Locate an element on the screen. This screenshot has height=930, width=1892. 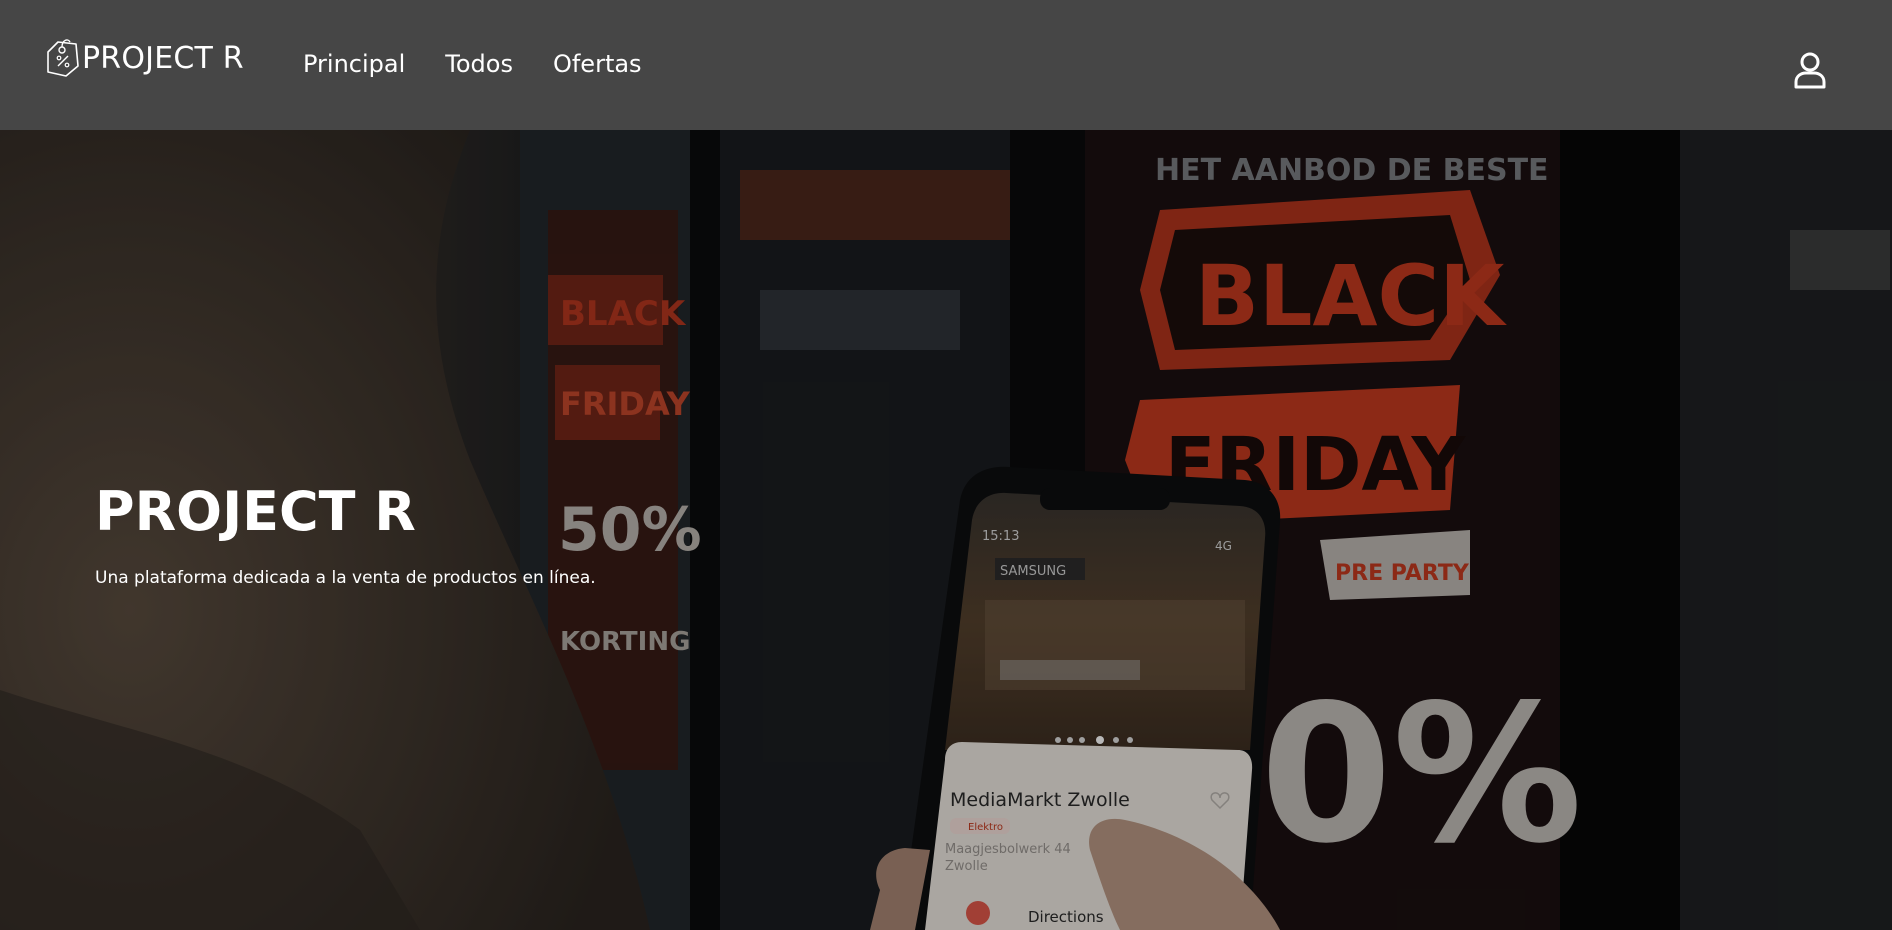
user-account-button is located at coordinates (1810, 70).